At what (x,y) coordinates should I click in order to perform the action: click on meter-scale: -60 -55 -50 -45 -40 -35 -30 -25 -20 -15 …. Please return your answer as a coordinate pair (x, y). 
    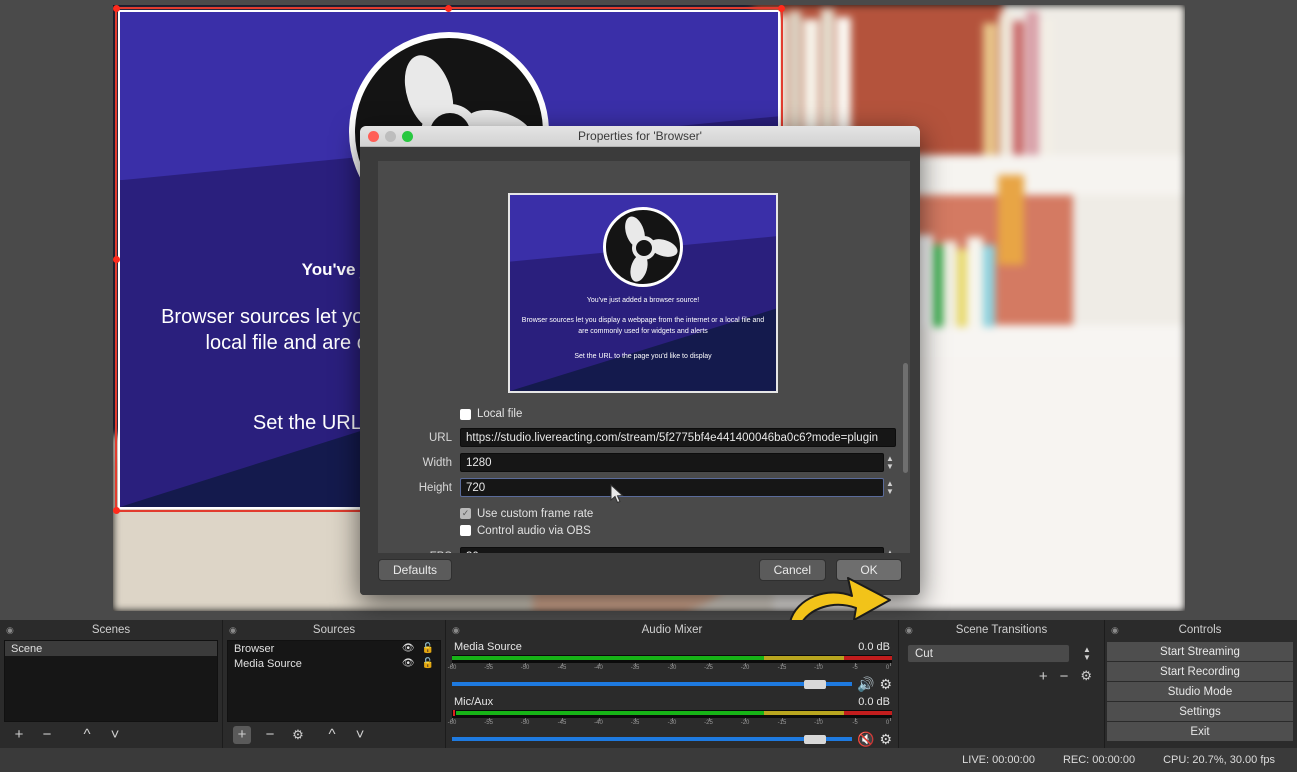
    Looking at the image, I should click on (669, 667).